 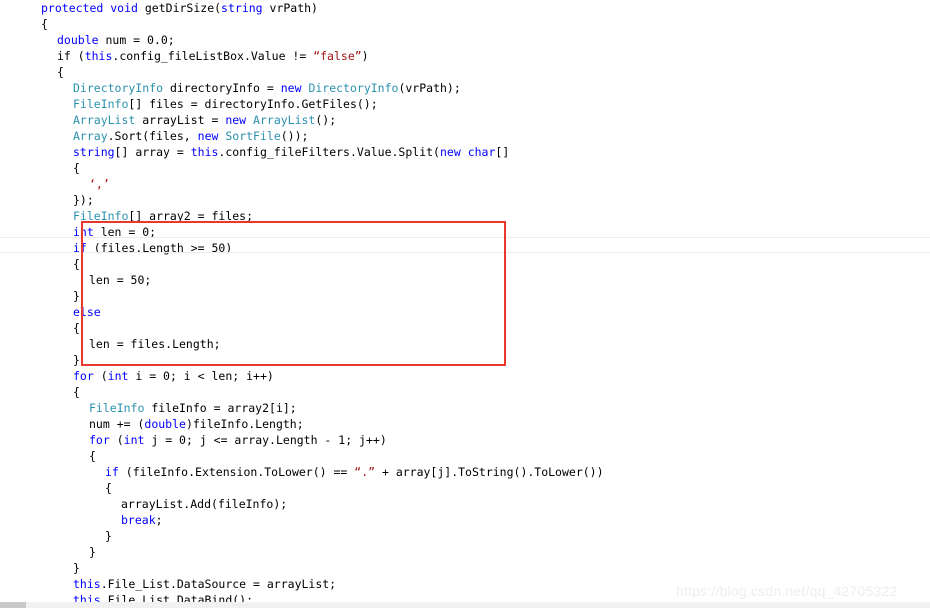 What do you see at coordinates (249, 120) in the screenshot?
I see `code-token-pln` at bounding box center [249, 120].